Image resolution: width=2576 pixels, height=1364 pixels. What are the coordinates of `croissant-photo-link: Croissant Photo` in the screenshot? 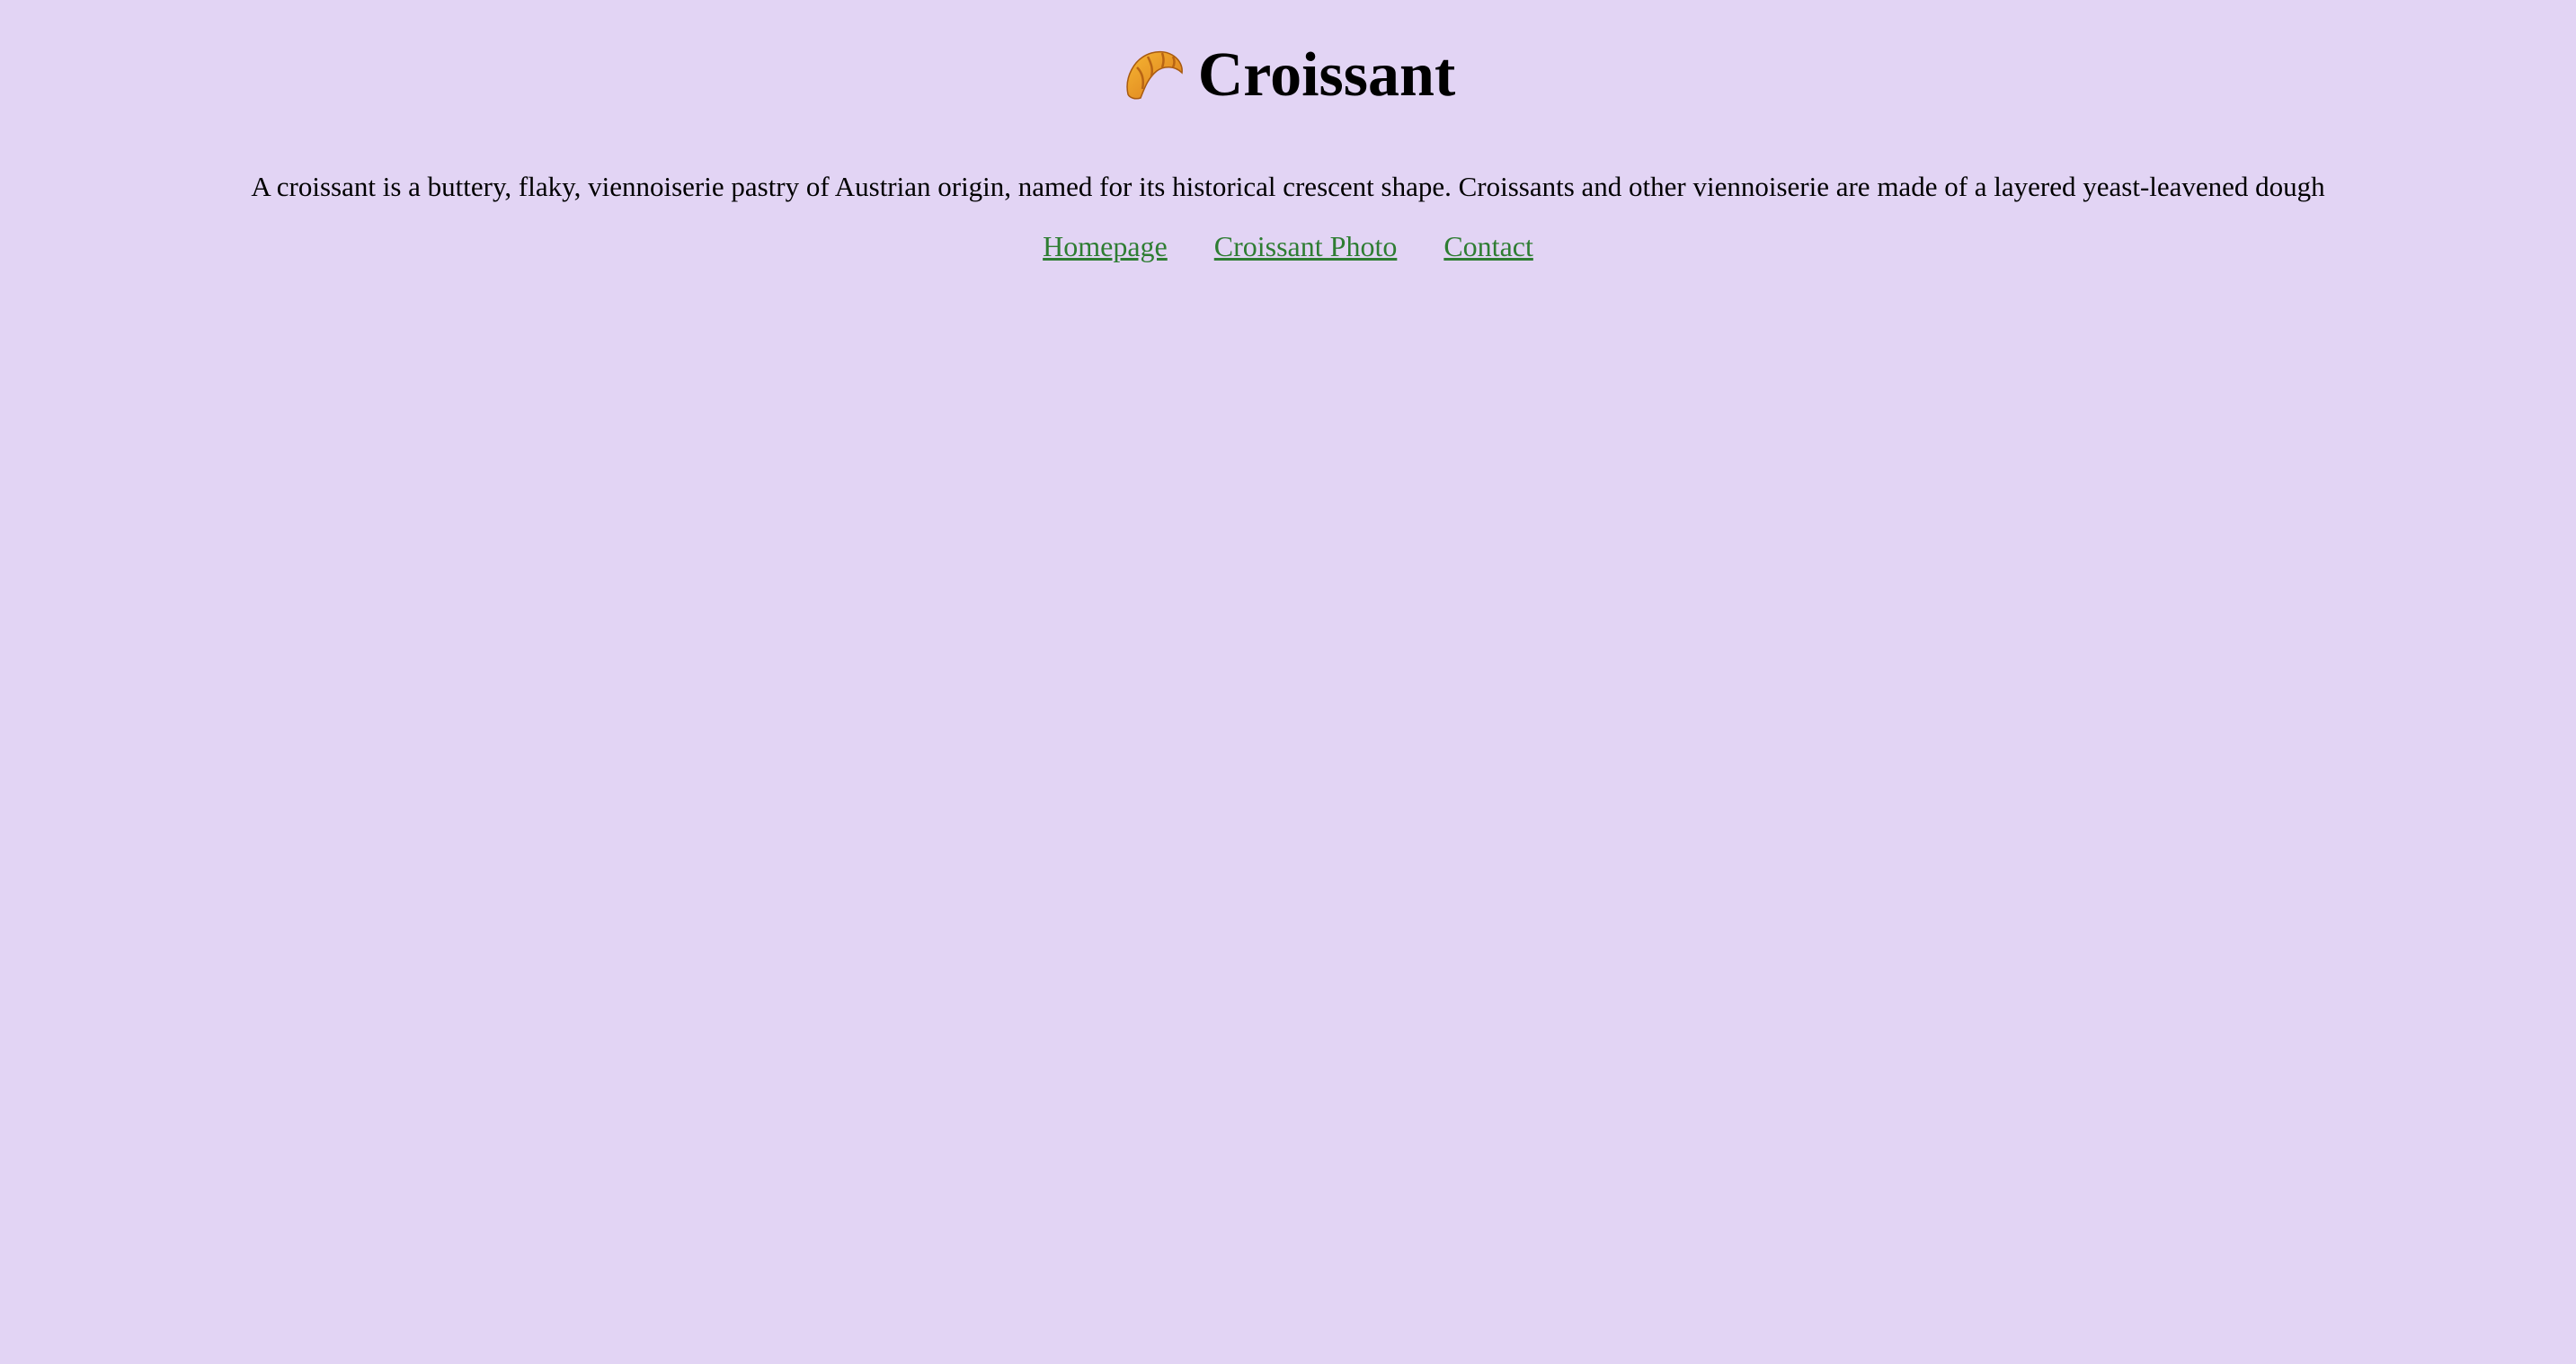 It's located at (1306, 246).